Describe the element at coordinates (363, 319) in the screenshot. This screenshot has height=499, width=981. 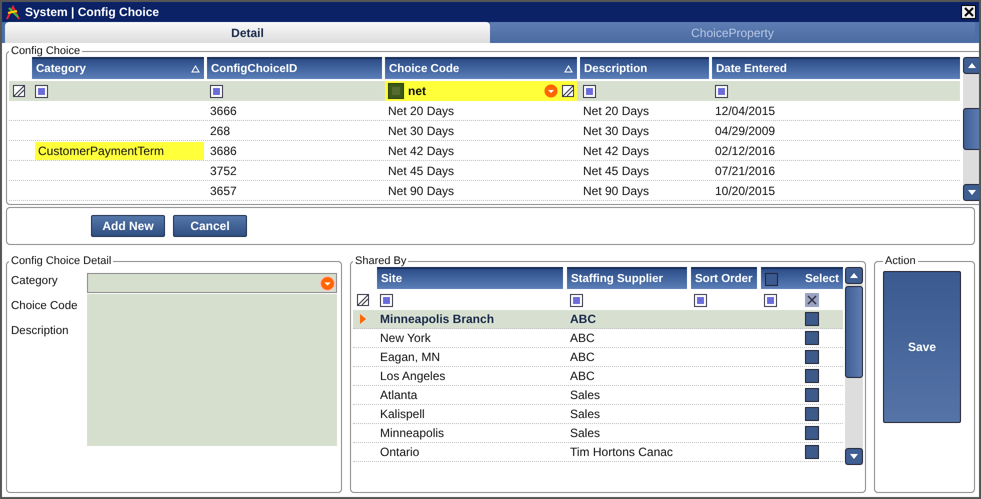
I see `current-row-icon` at that location.